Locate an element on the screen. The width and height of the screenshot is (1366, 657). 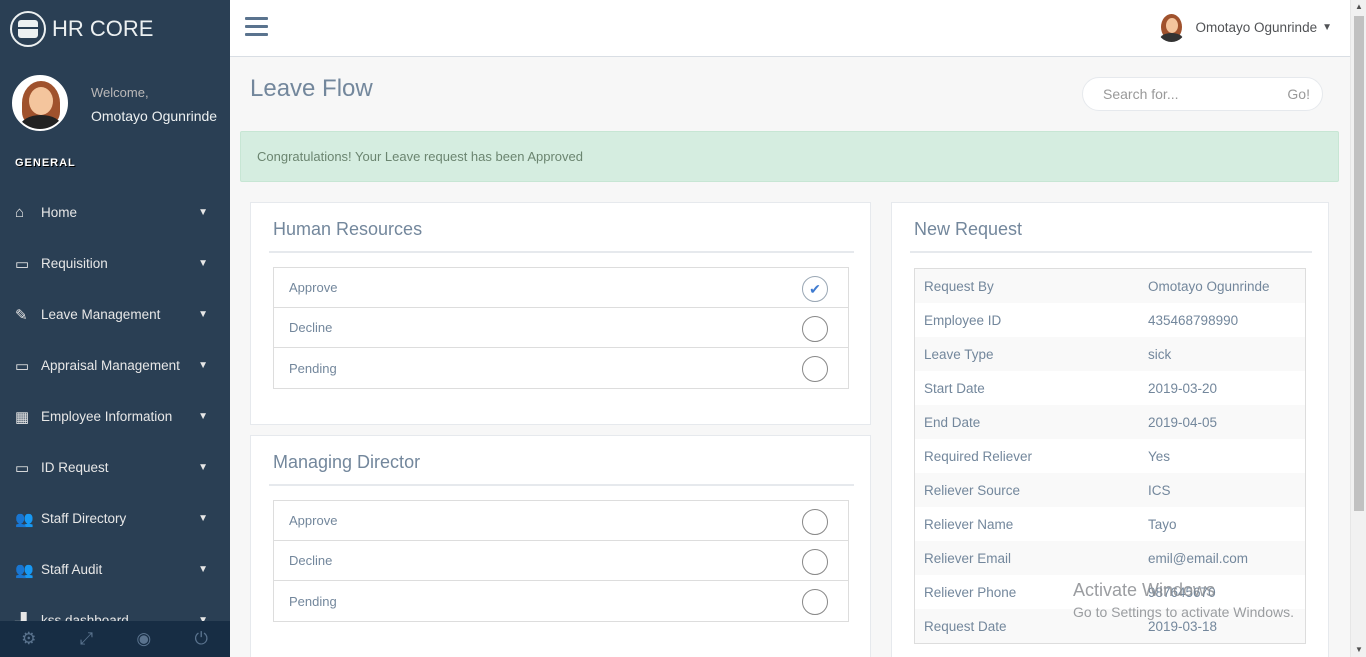
hr-options: Approve ✔ Decline Pending is located at coordinates (561, 328).